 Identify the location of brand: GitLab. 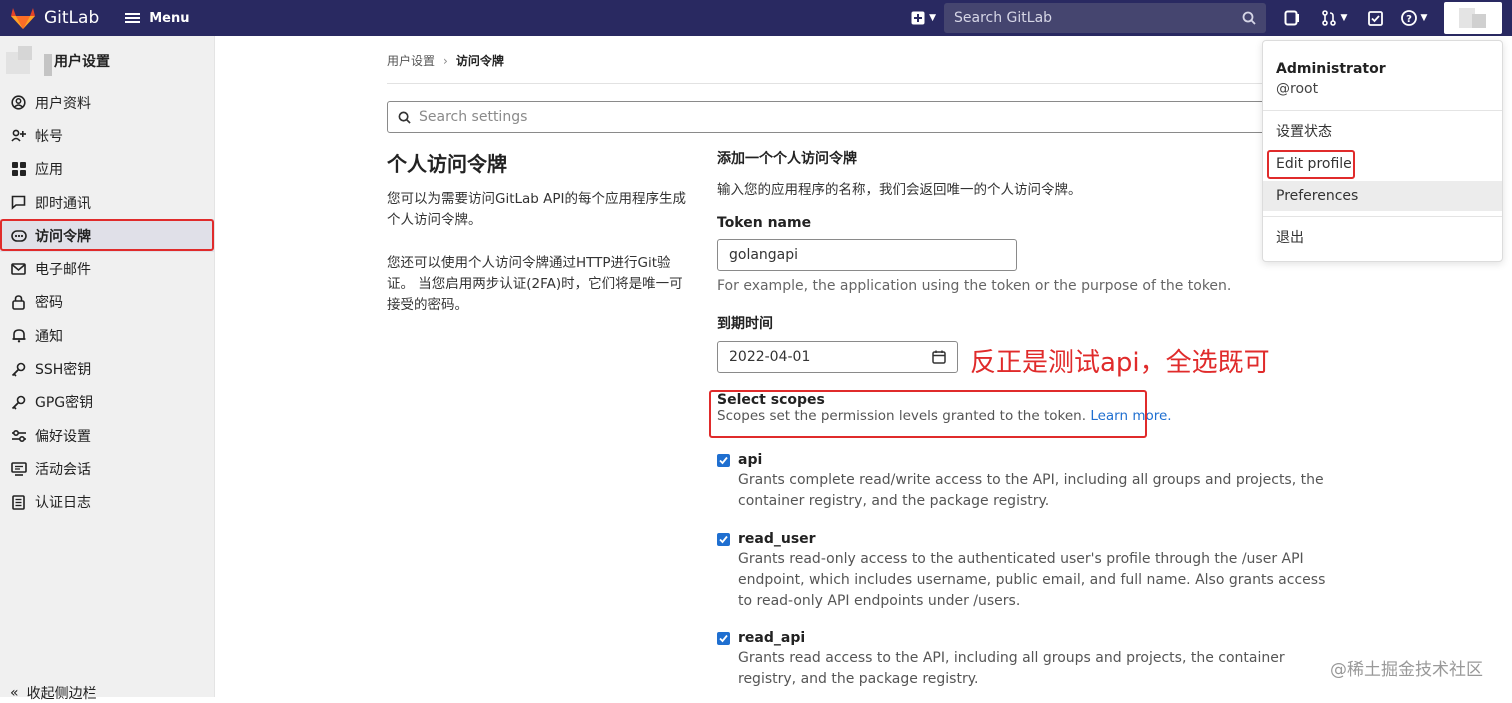
(54, 18).